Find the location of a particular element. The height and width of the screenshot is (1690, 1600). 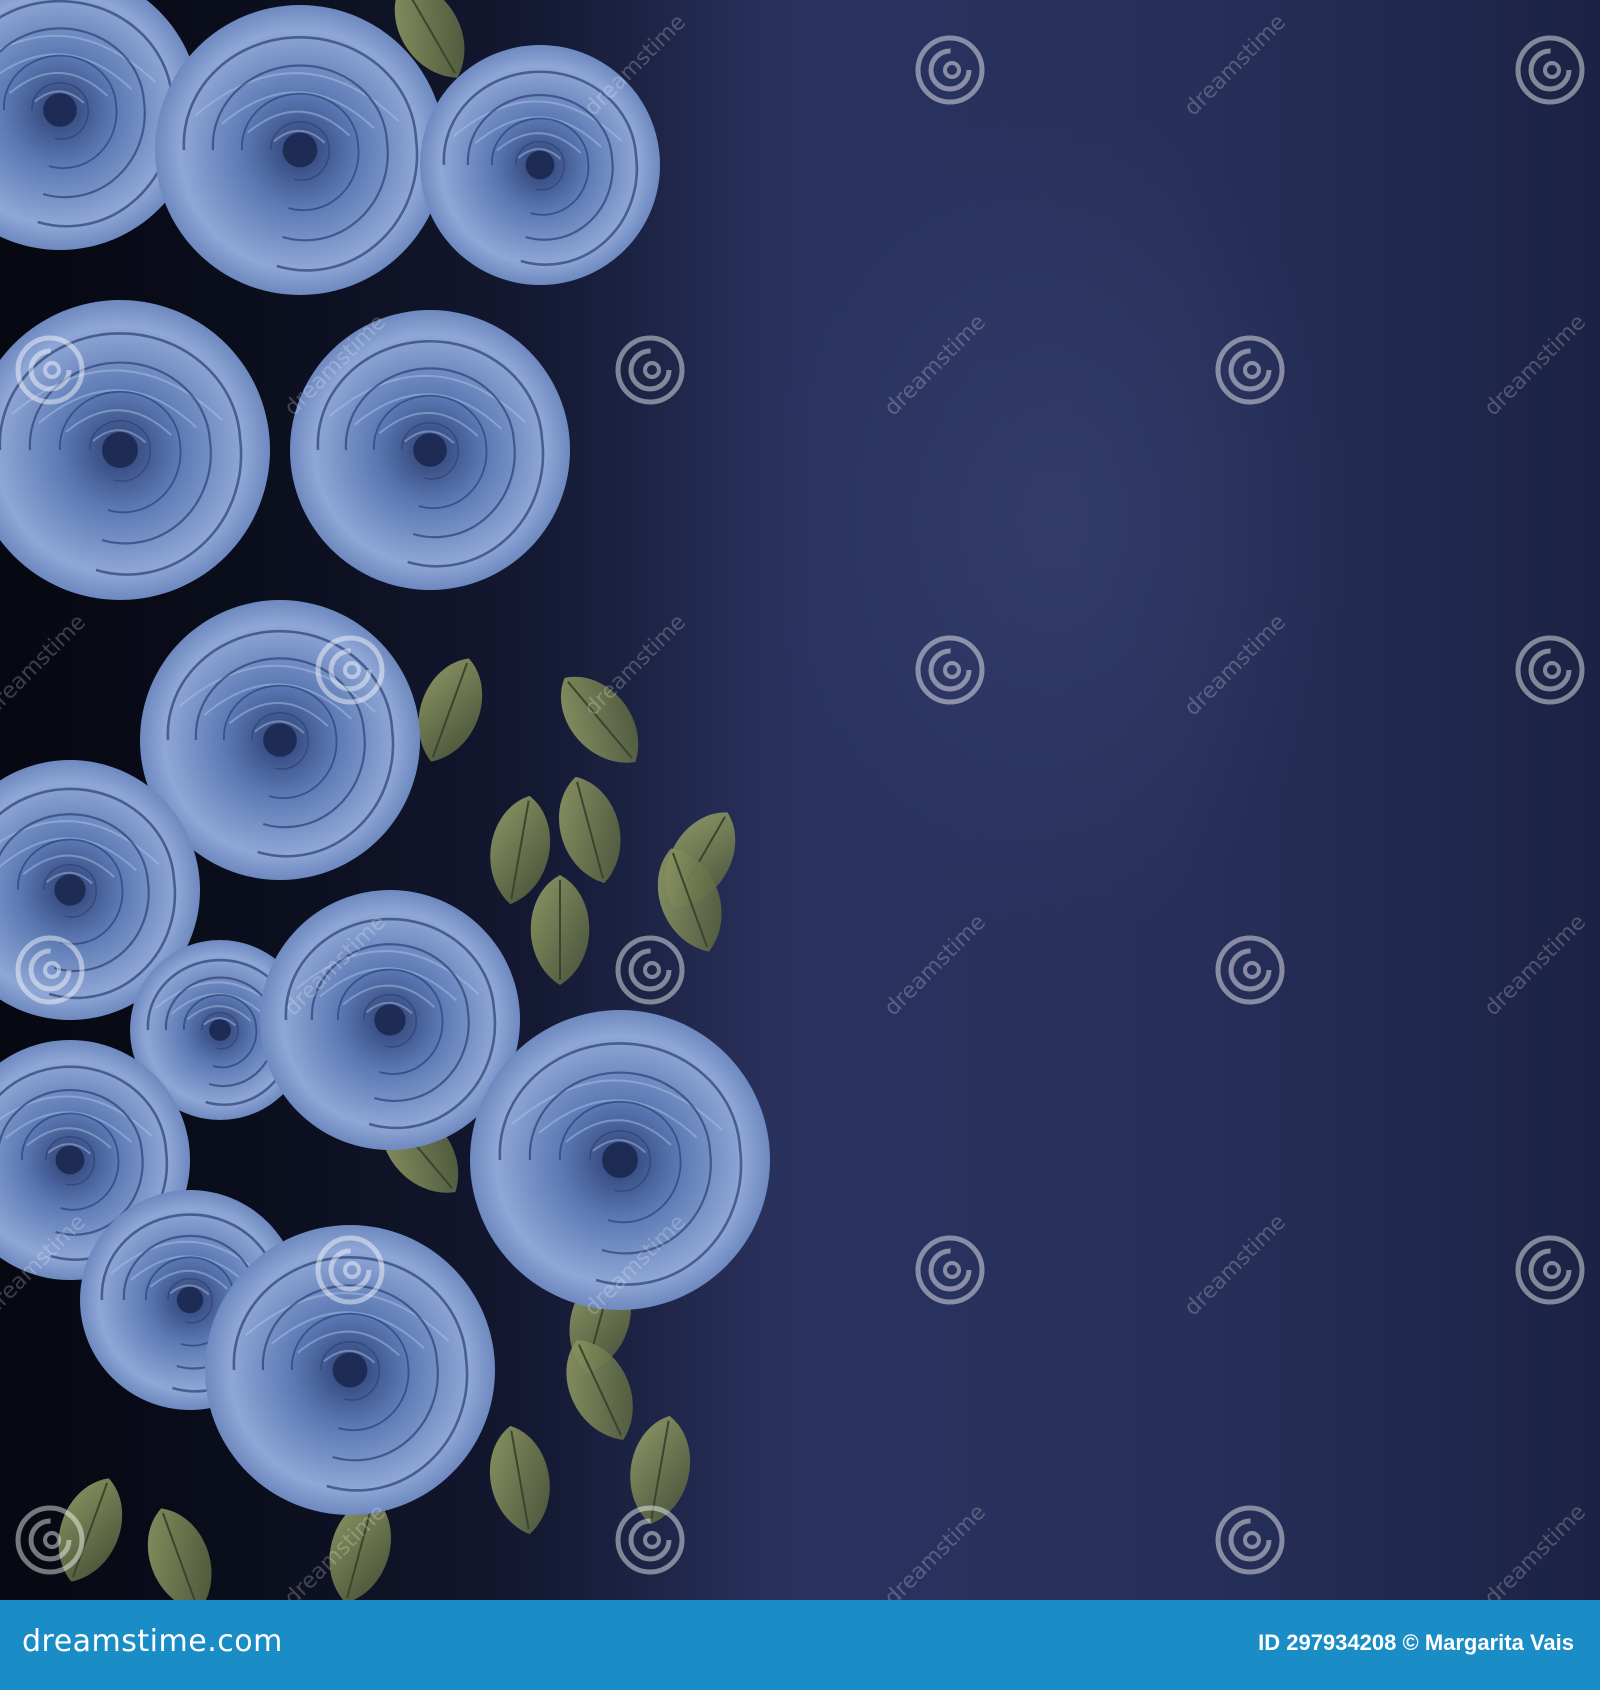

author-name: Margarita Vais is located at coordinates (1499, 1642).